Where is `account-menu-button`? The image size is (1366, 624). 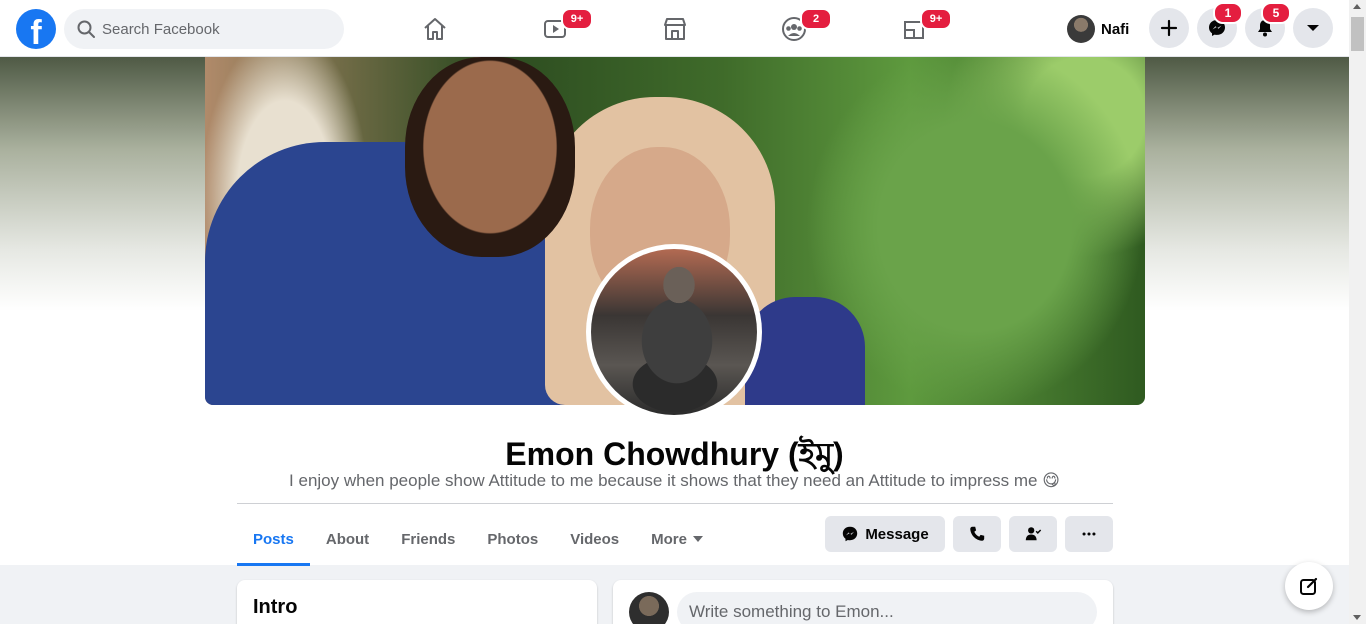
account-menu-button is located at coordinates (1313, 28).